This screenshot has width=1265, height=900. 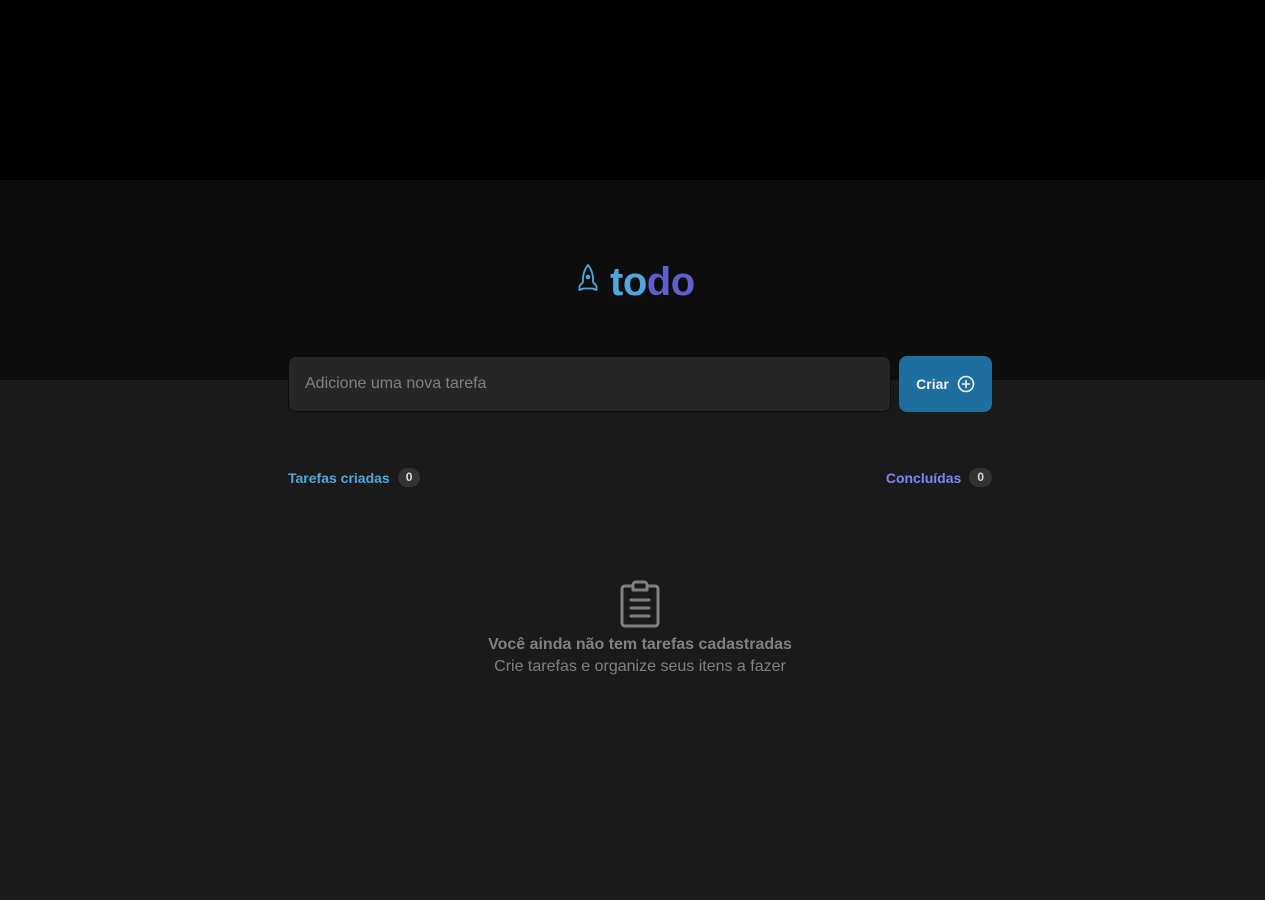 I want to click on created-count-badge: 0, so click(x=409, y=477).